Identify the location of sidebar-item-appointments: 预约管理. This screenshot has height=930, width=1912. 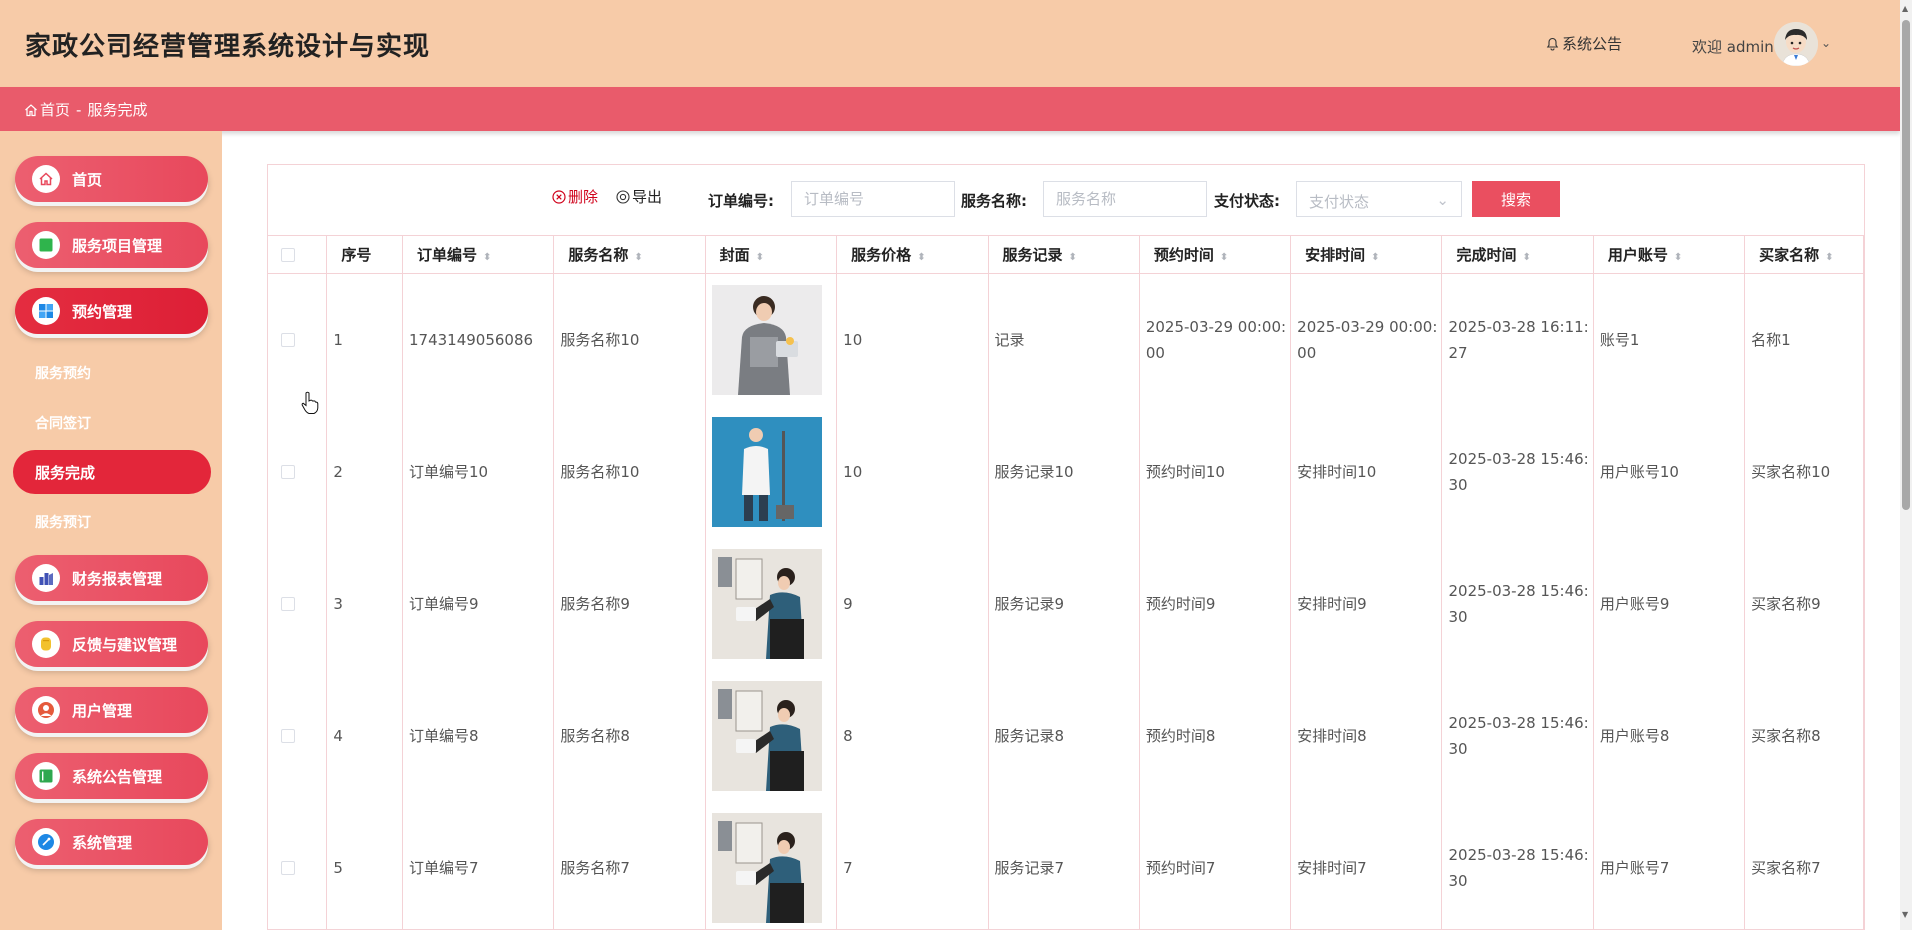
(111, 311).